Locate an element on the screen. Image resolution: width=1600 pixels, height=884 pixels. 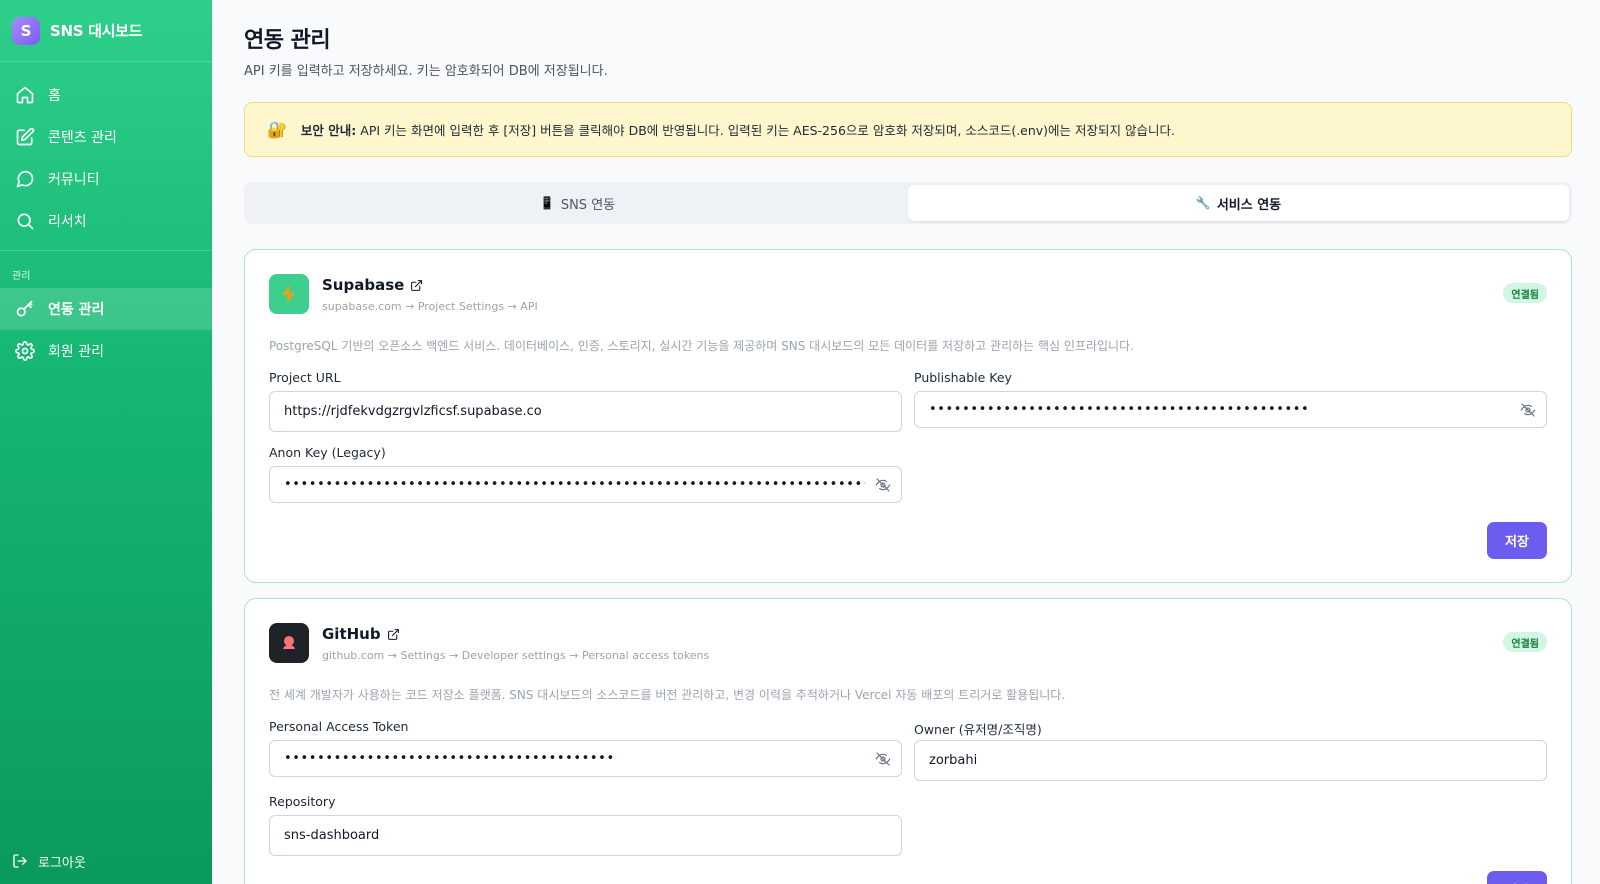
sidebar-item-members: 회원 관리 is located at coordinates (106, 351).